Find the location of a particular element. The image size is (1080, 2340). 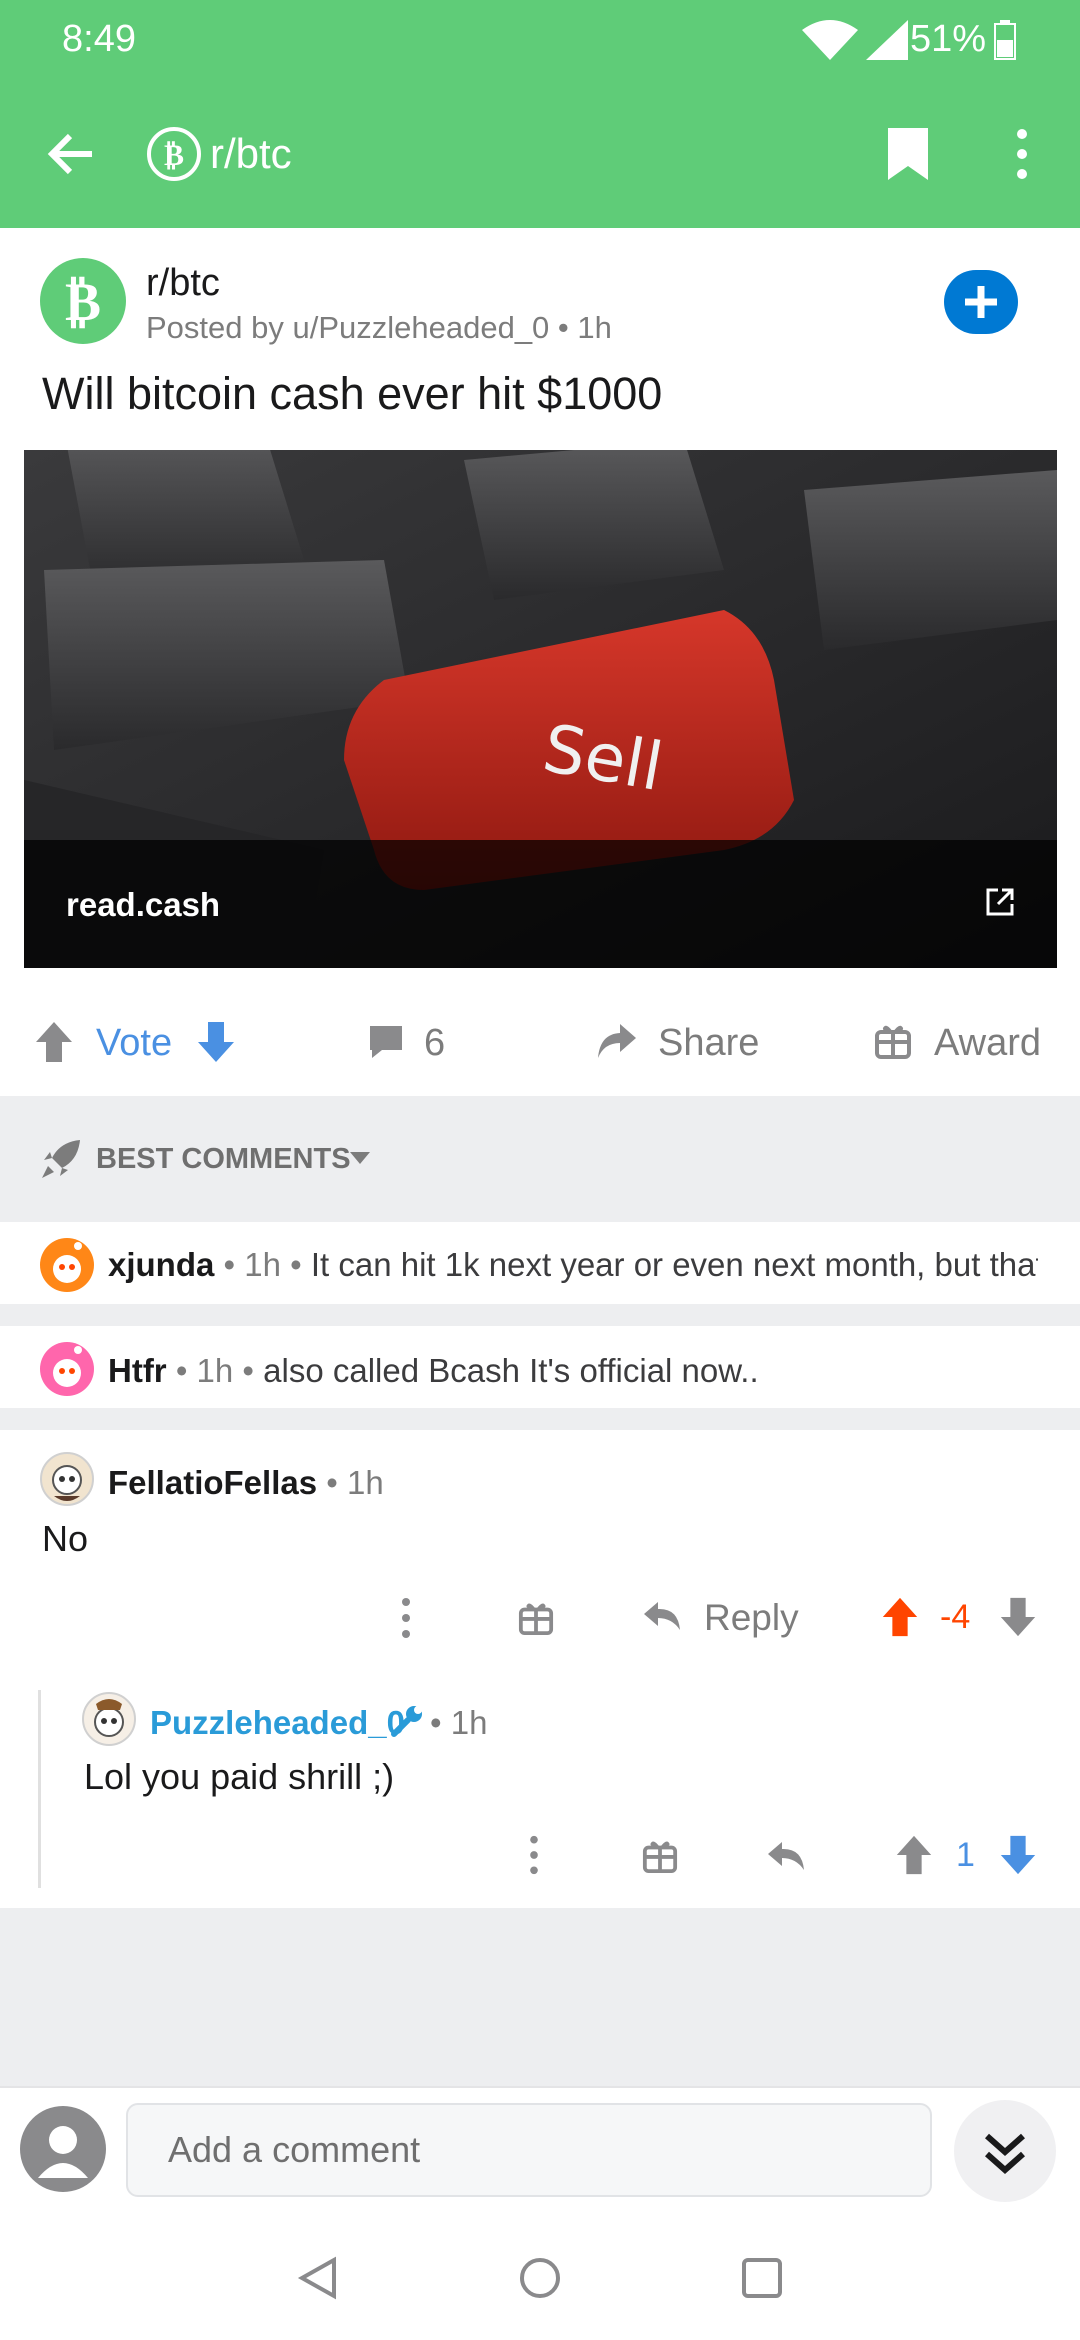

comment-header: FellatioFellas • 1h is located at coordinates (246, 1483).